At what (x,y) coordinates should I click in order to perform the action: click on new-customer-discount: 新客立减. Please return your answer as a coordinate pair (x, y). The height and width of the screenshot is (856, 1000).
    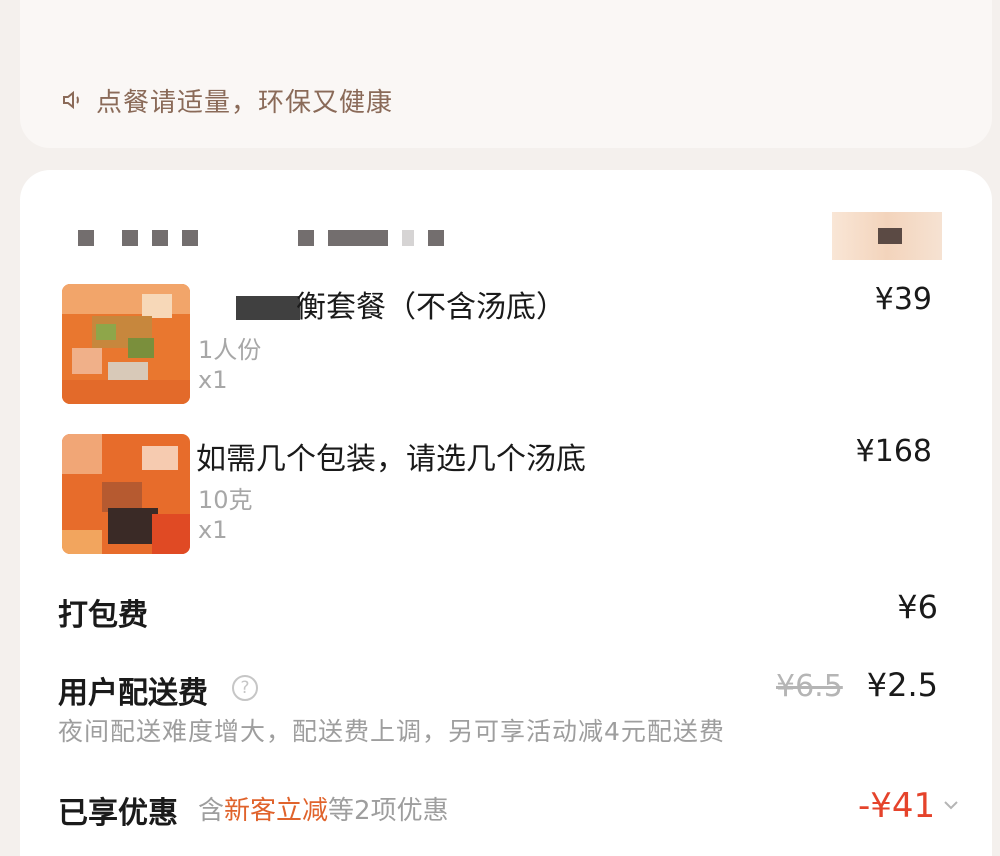
    Looking at the image, I should click on (276, 811).